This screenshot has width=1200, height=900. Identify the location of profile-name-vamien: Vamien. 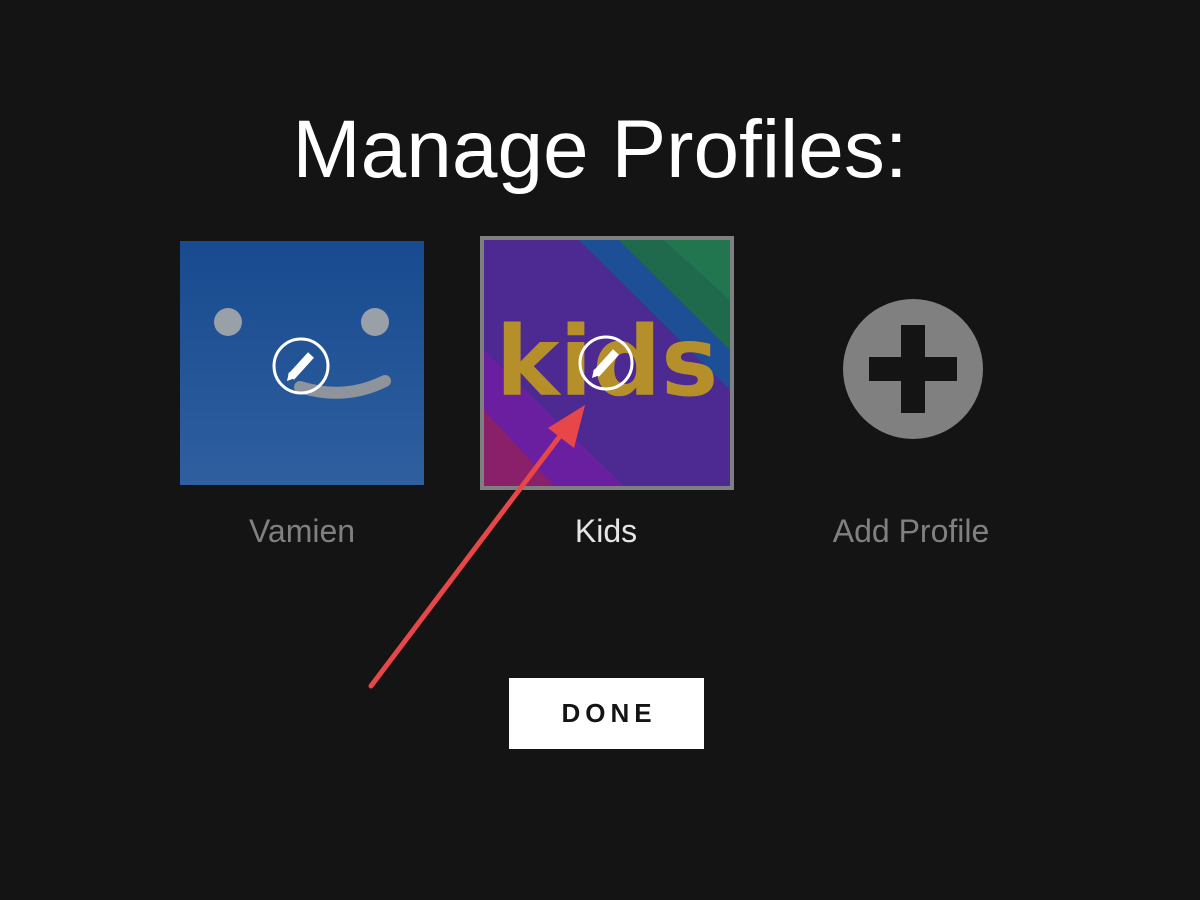
(302, 531).